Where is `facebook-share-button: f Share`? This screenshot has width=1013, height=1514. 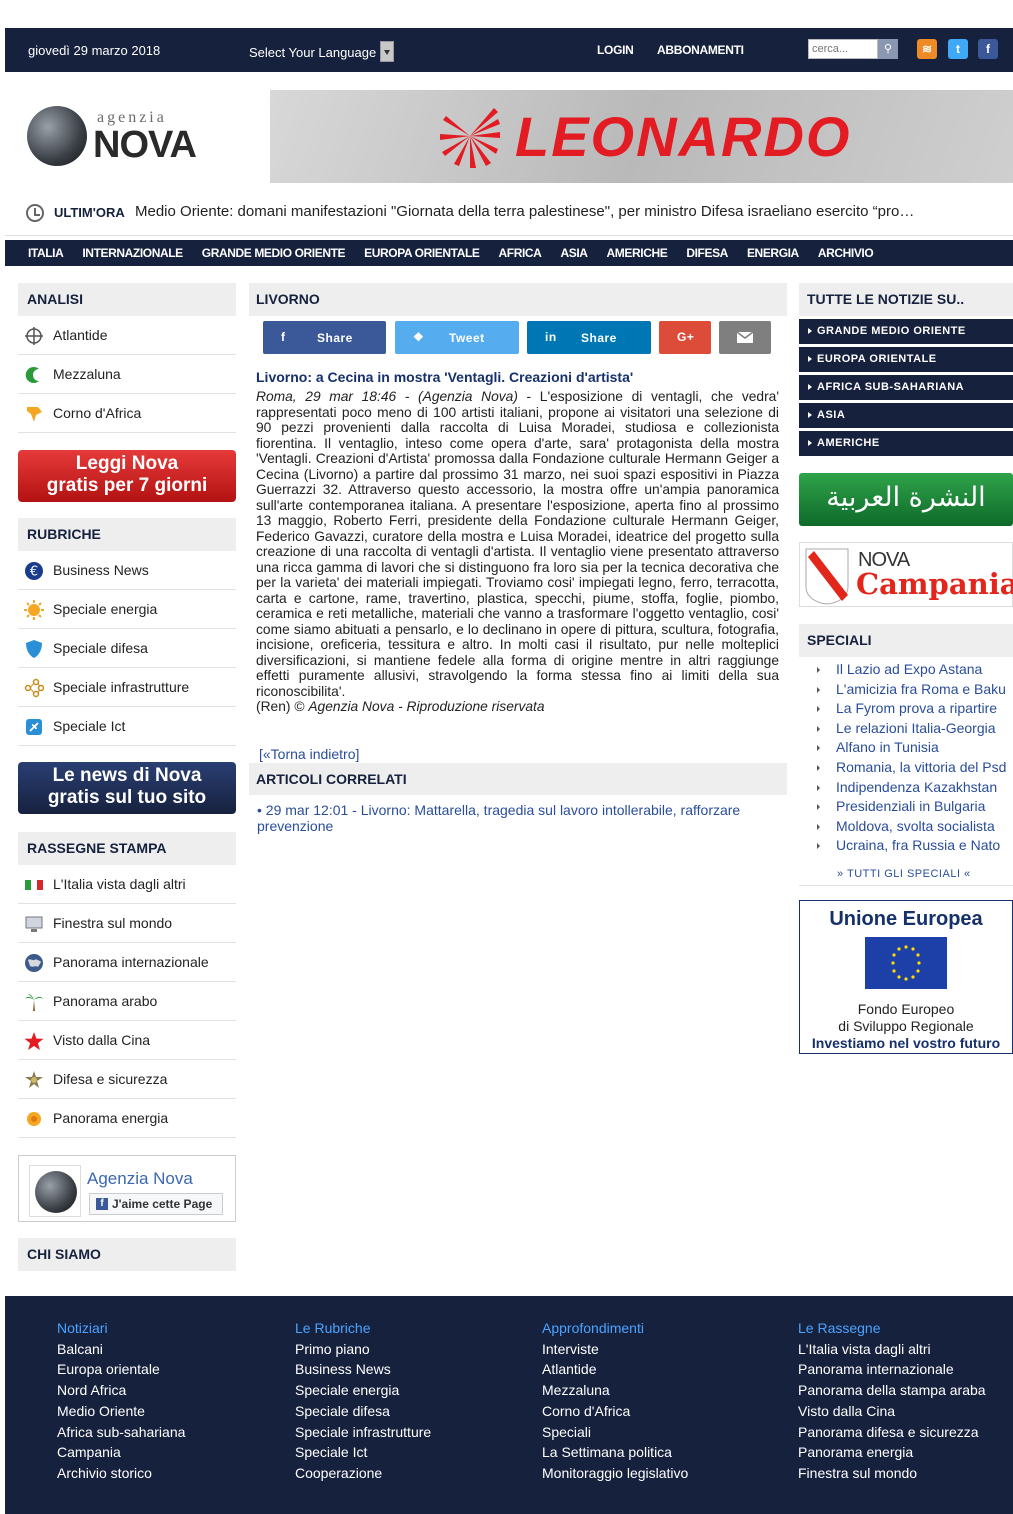 facebook-share-button: f Share is located at coordinates (324, 337).